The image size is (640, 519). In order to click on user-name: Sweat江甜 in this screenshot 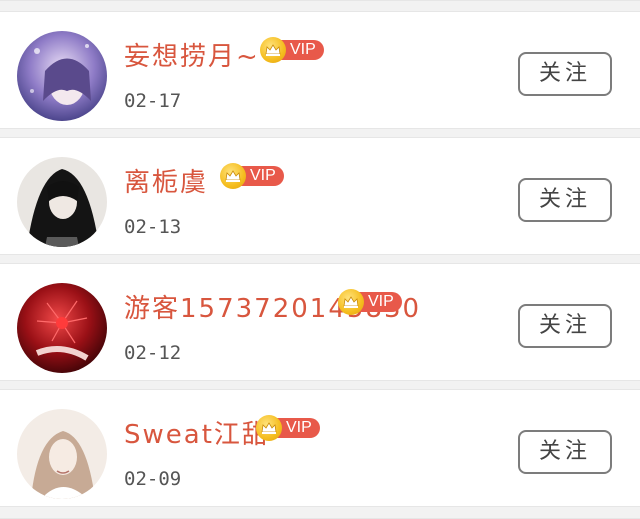, I will do `click(197, 432)`.